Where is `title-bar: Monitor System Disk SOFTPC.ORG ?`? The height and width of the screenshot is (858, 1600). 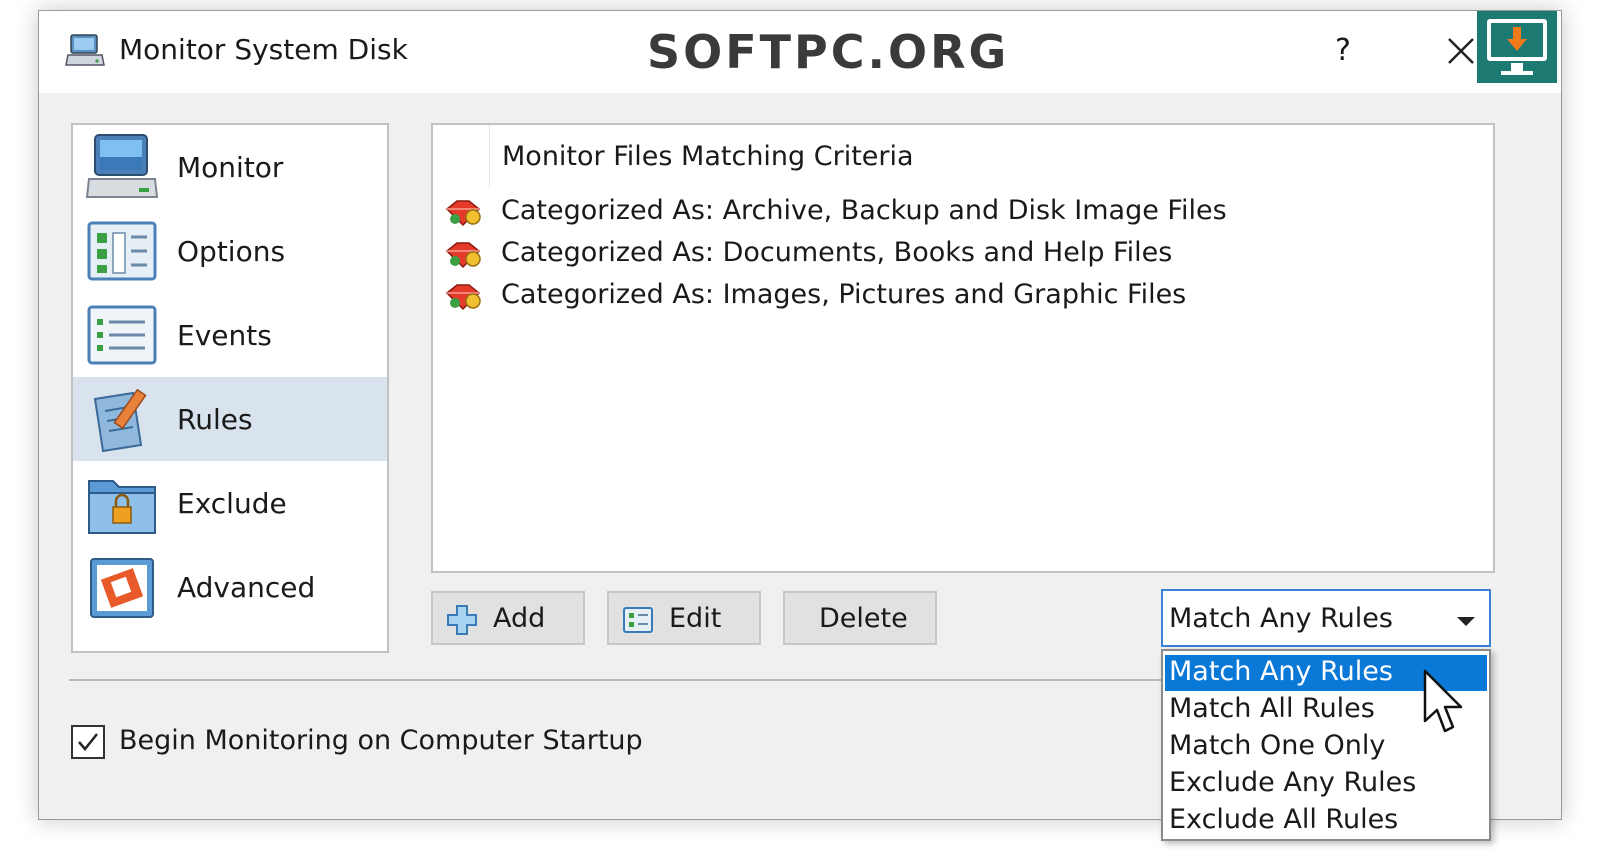 title-bar: Monitor System Disk SOFTPC.ORG ? is located at coordinates (800, 52).